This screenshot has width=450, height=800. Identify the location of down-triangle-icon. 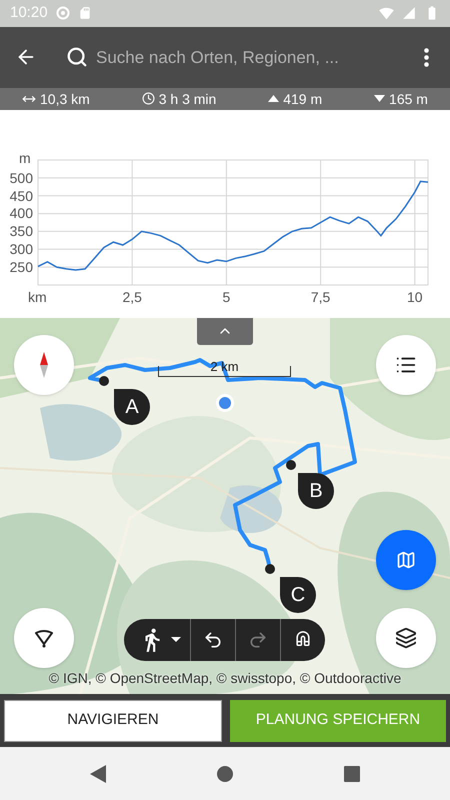
(380, 98).